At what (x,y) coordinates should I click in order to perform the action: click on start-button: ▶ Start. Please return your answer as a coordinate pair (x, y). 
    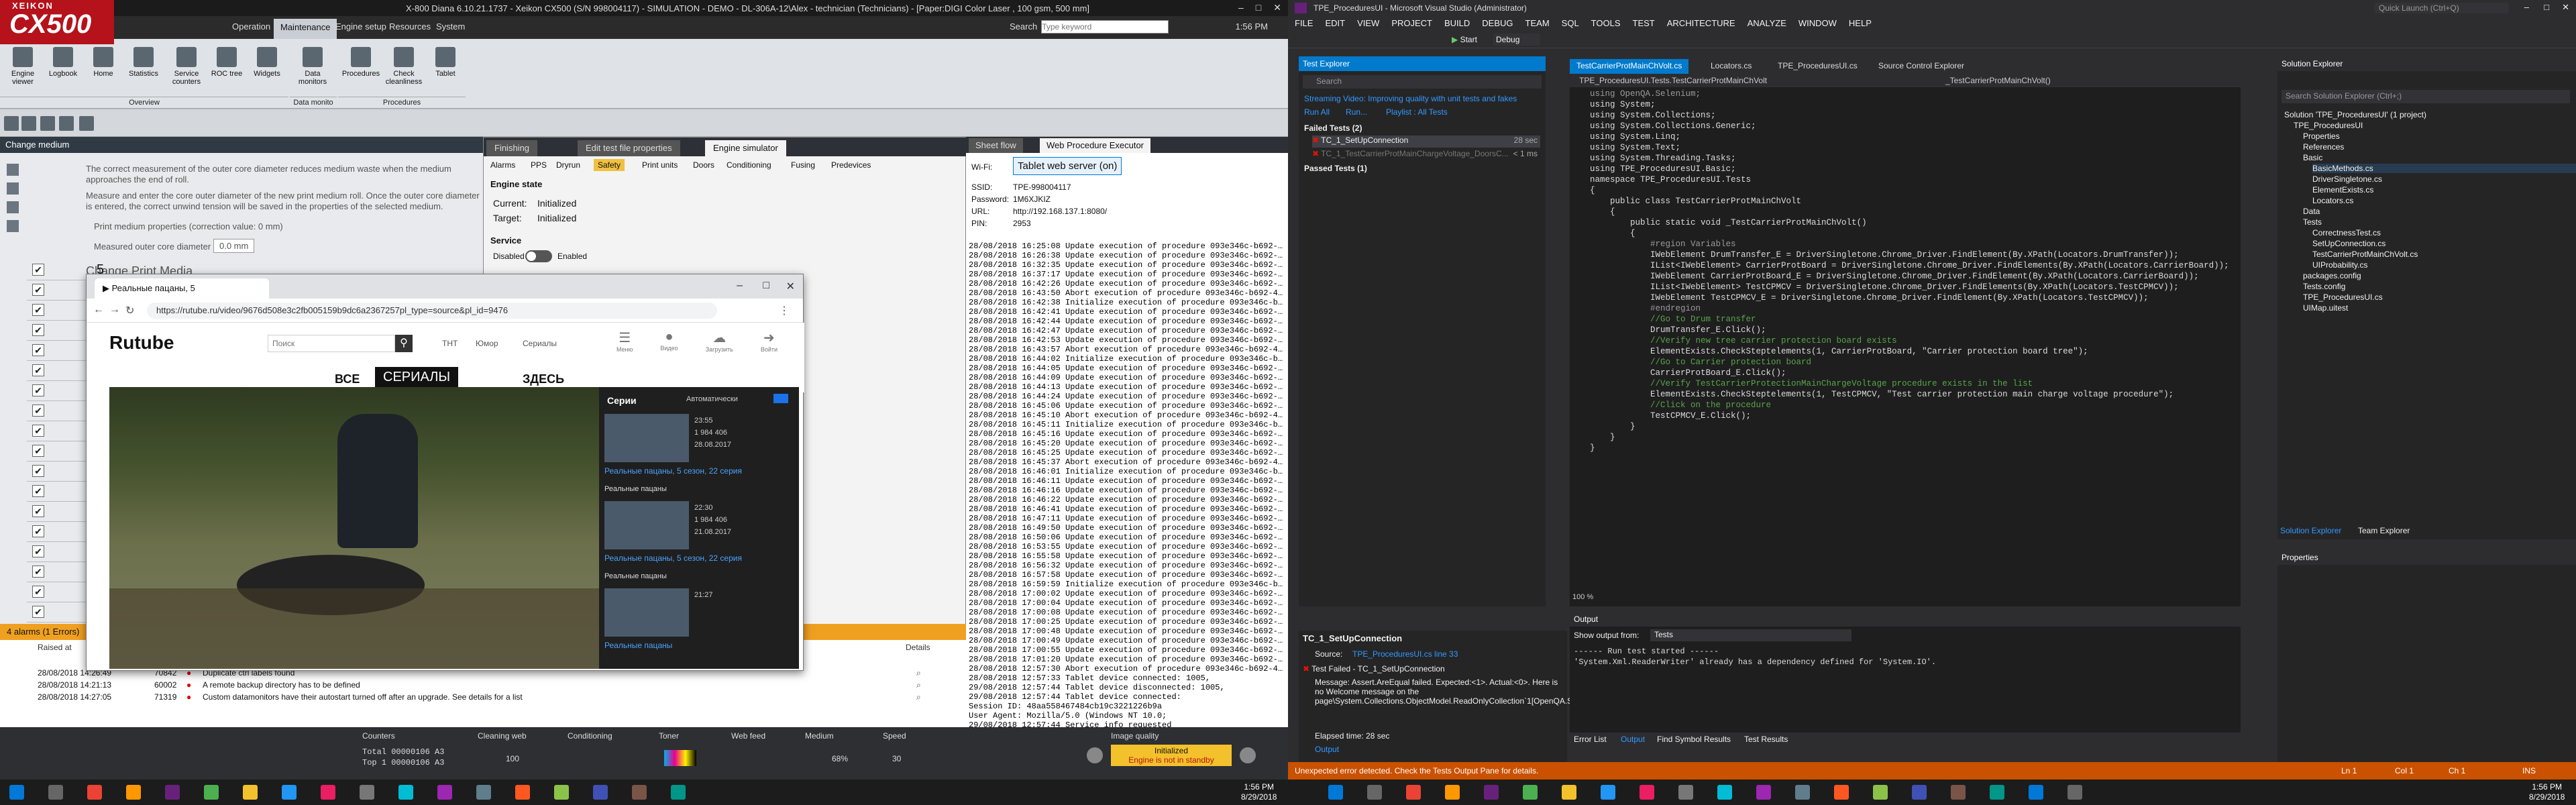
    Looking at the image, I should click on (1469, 40).